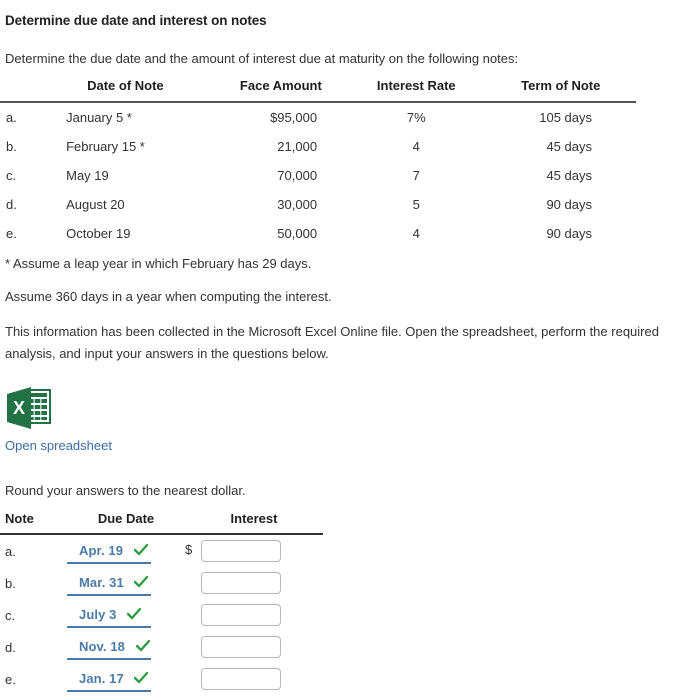 The height and width of the screenshot is (700, 690). I want to click on due-date-value: Jan. 17, so click(101, 678).